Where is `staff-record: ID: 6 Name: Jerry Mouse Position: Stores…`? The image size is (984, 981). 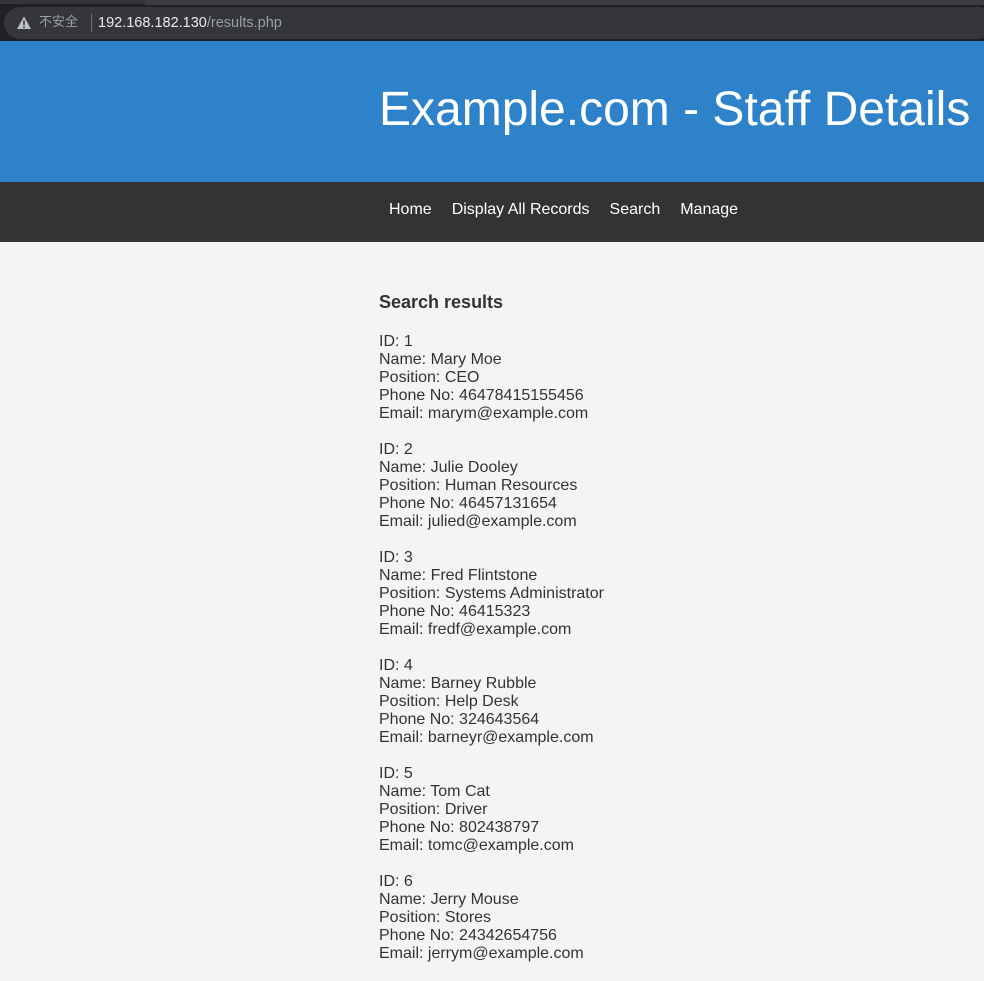 staff-record: ID: 6 Name: Jerry Mouse Position: Stores… is located at coordinates (659, 918).